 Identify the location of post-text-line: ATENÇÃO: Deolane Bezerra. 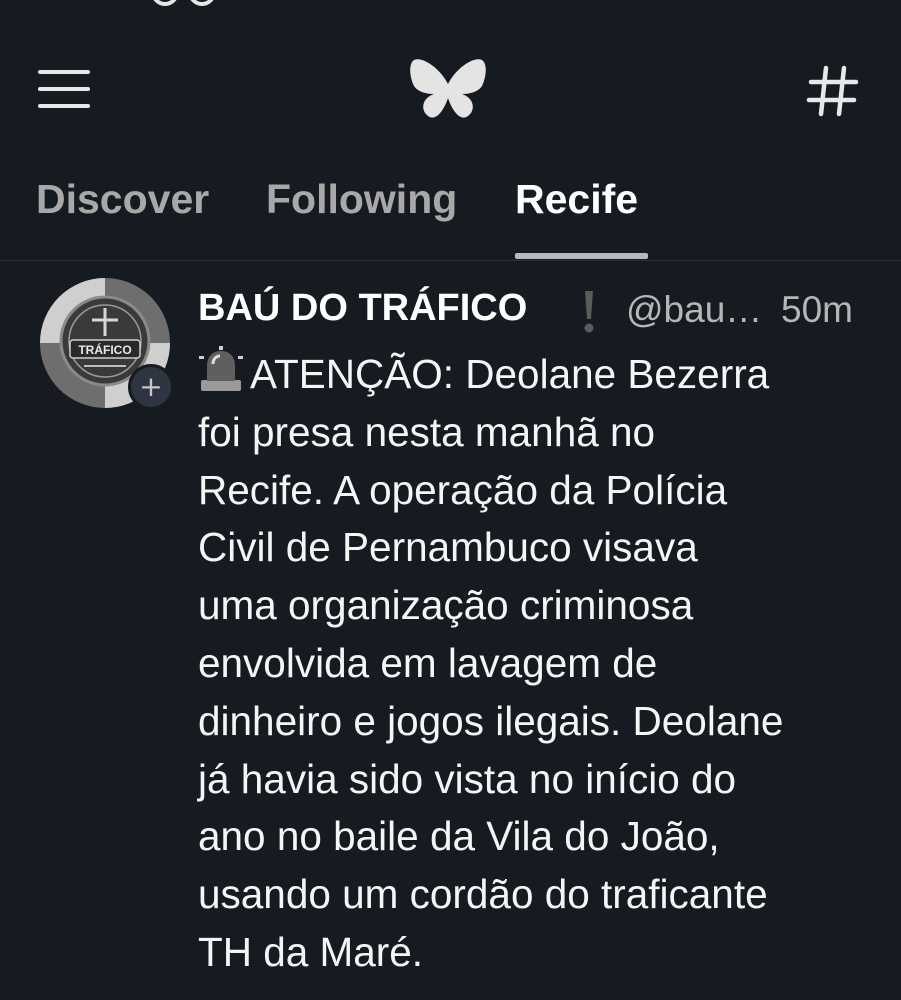
(510, 374).